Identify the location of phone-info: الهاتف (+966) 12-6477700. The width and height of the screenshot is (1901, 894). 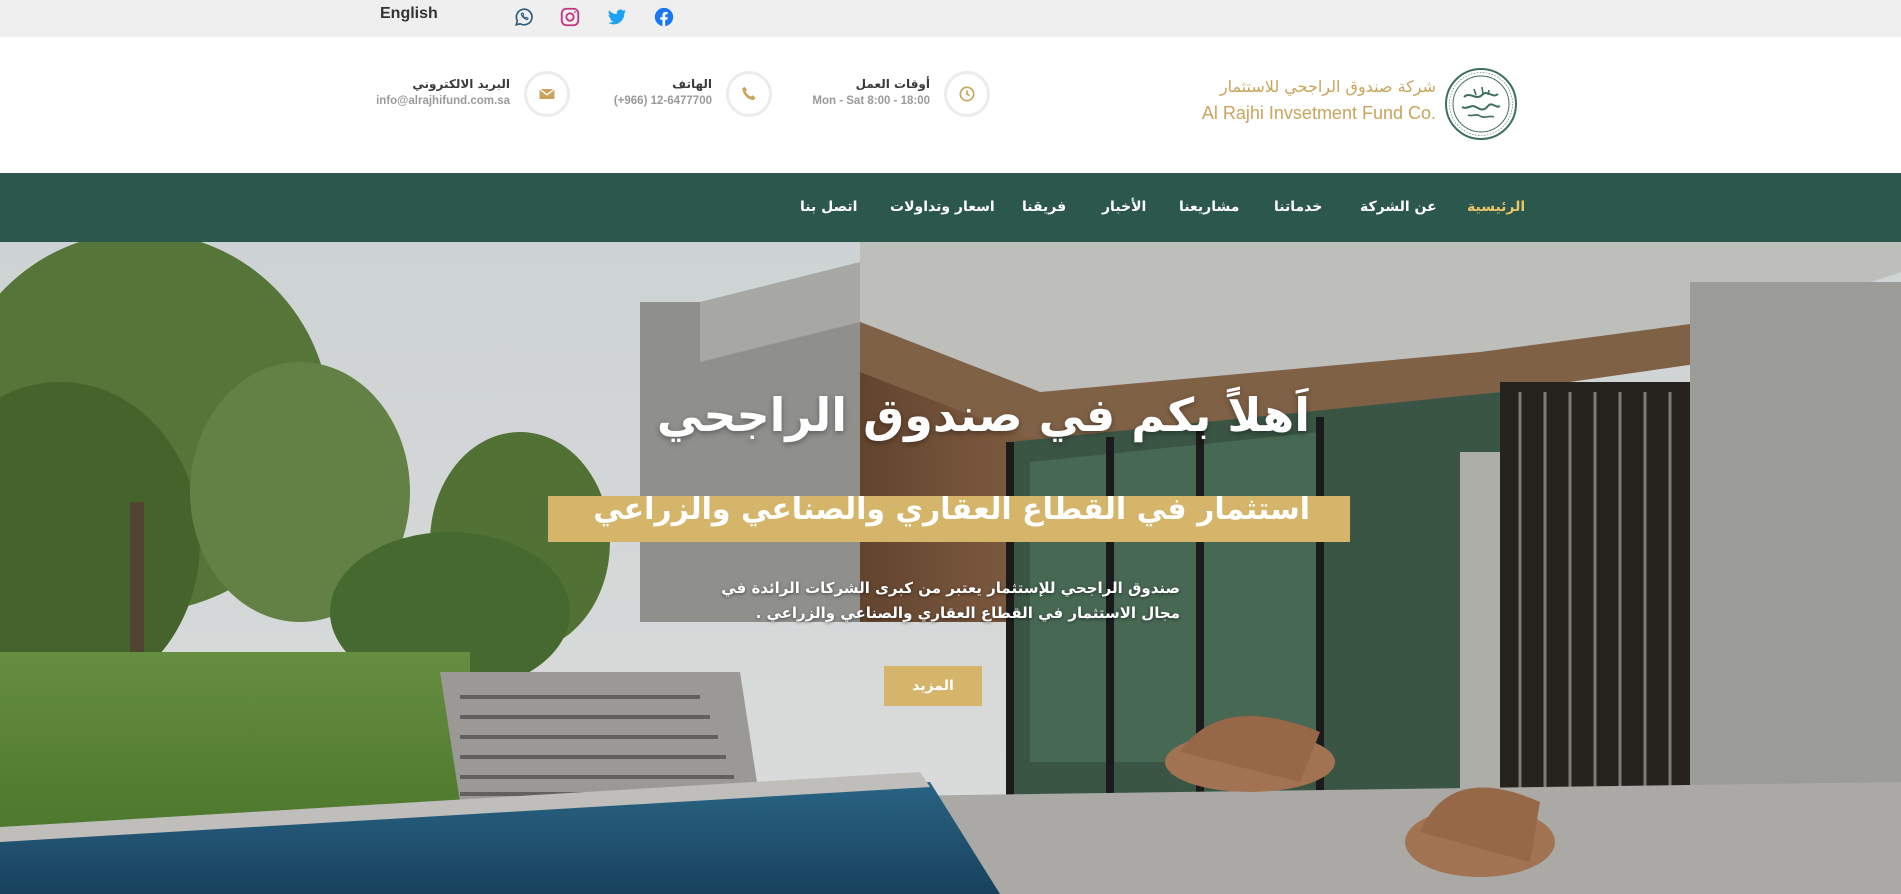
(686, 95).